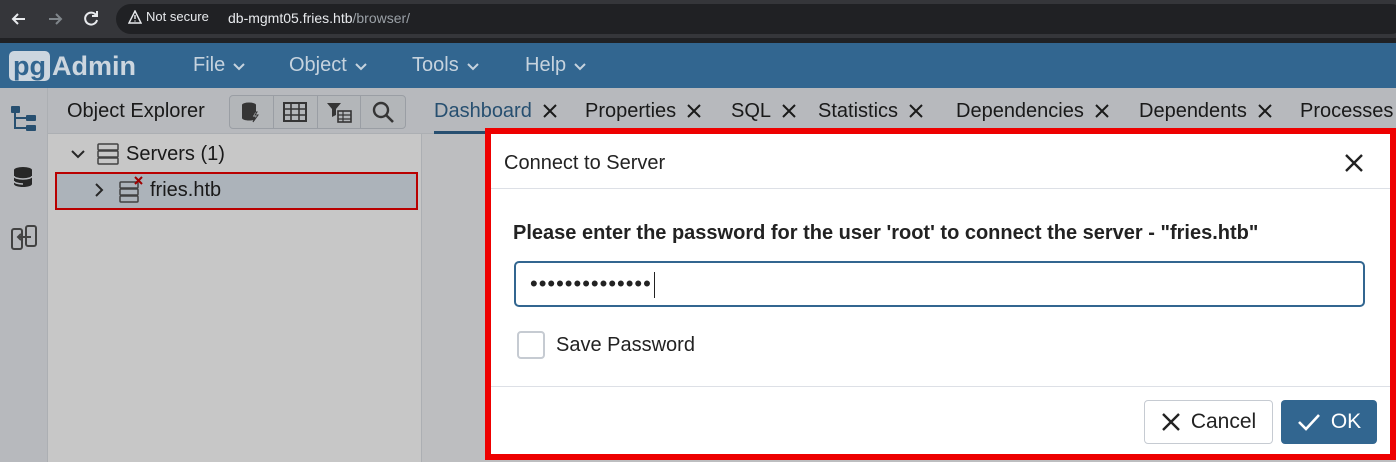  Describe the element at coordinates (698, 19) in the screenshot. I see `browser-chrome: Not secure db-mgmt05.fries.htb/browser/` at that location.